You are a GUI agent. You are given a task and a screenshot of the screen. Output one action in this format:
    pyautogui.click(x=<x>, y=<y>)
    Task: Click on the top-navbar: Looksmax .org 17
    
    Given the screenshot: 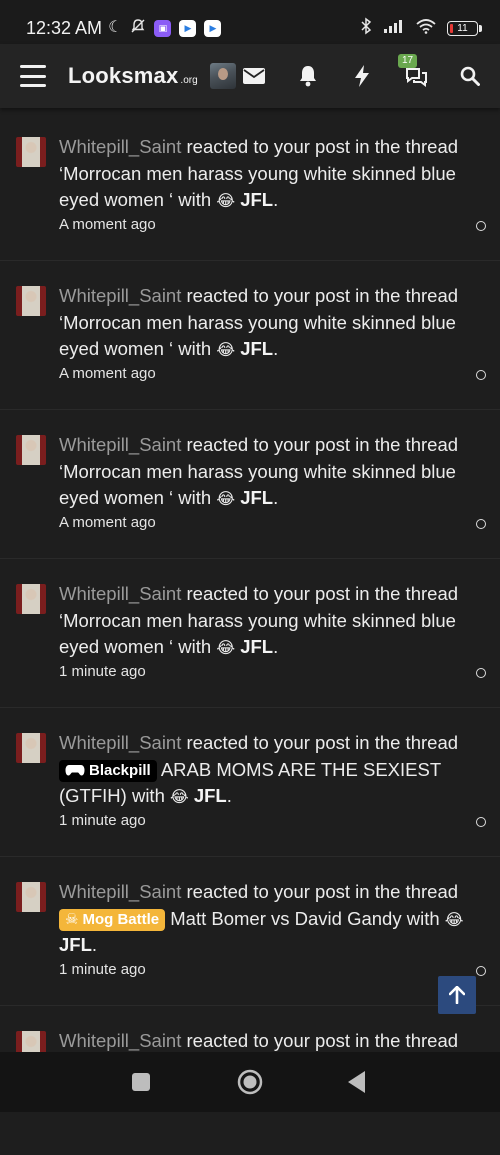 What is the action you would take?
    pyautogui.click(x=250, y=76)
    